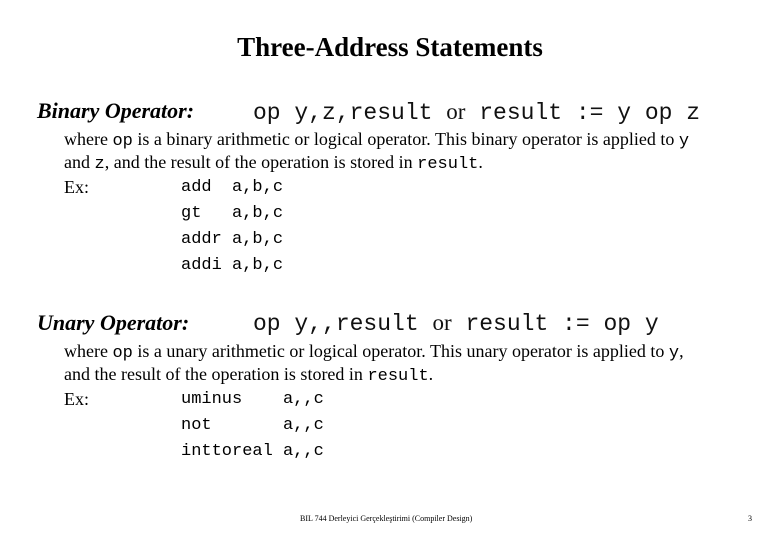  What do you see at coordinates (113, 322) in the screenshot?
I see `unary-operator-label: Unary Operator:` at bounding box center [113, 322].